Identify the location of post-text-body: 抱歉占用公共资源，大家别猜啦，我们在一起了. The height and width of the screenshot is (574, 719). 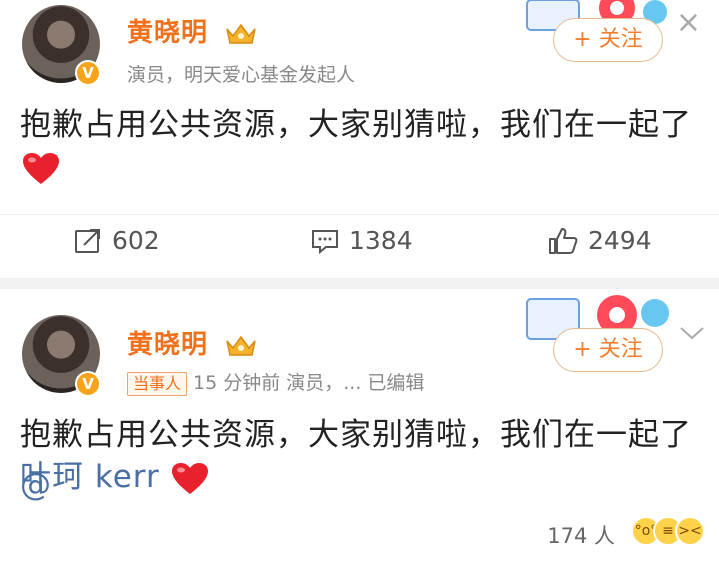
(356, 435).